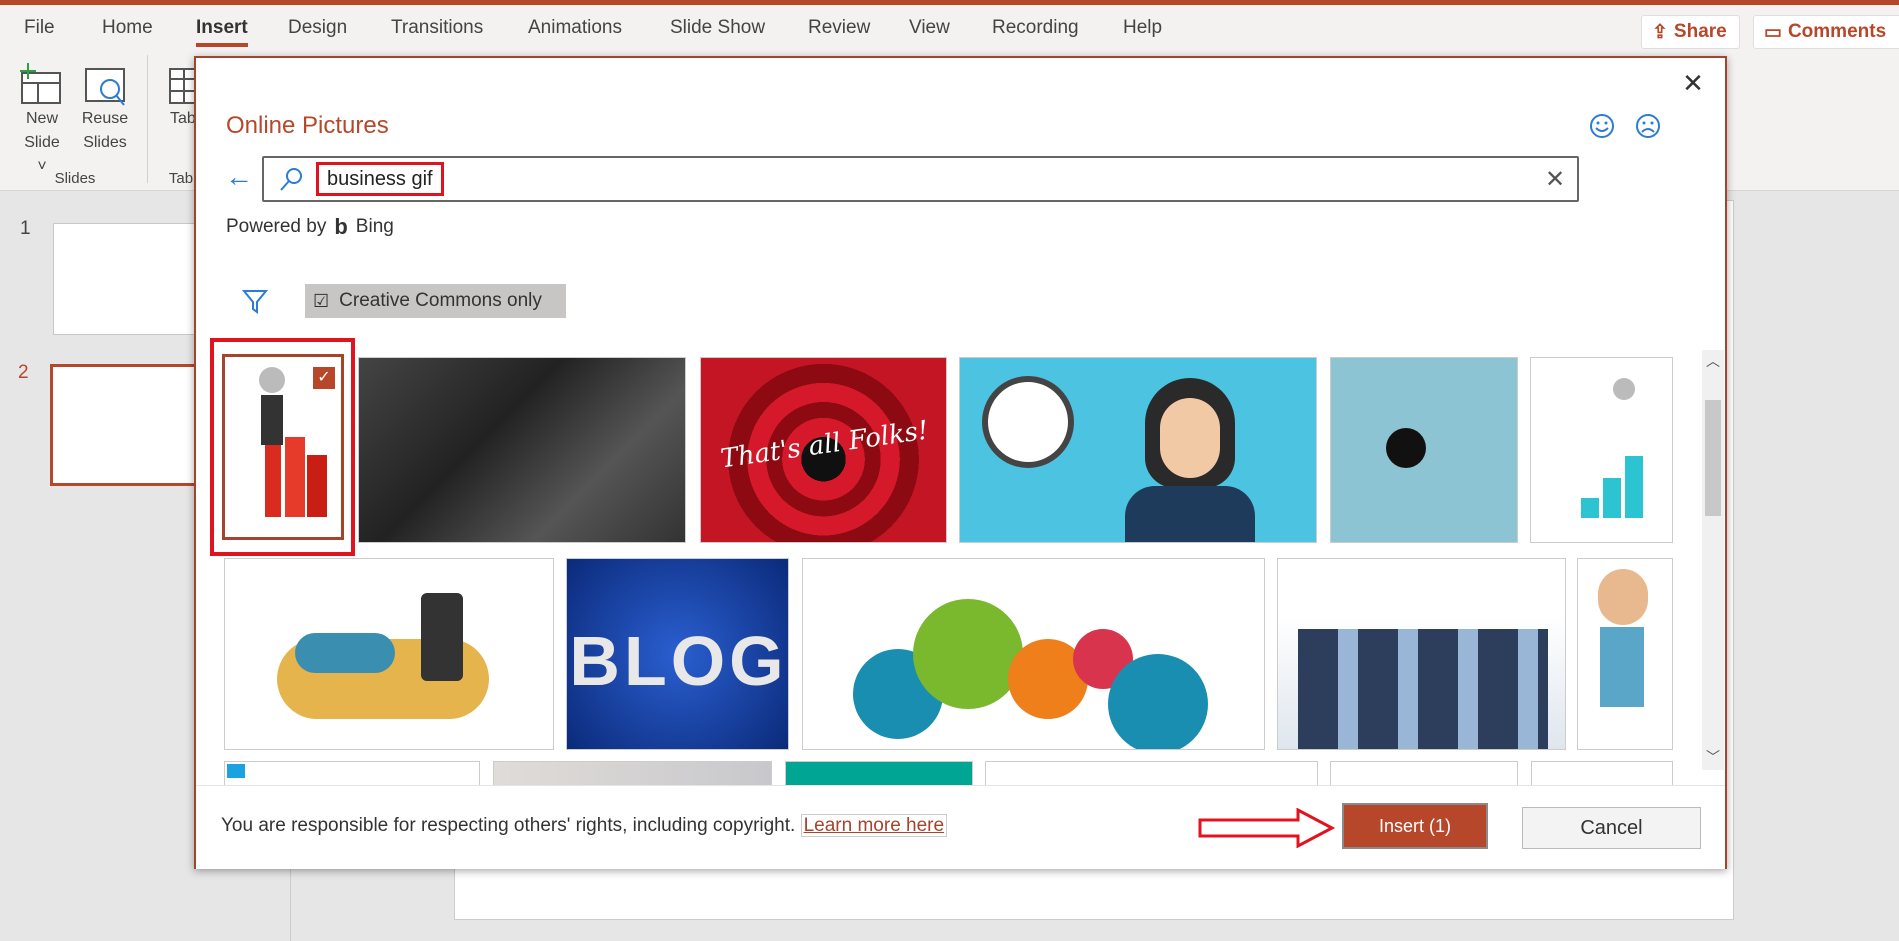 Image resolution: width=1899 pixels, height=941 pixels. Describe the element at coordinates (1415, 826) in the screenshot. I see `insert-button: Insert (1)` at that location.